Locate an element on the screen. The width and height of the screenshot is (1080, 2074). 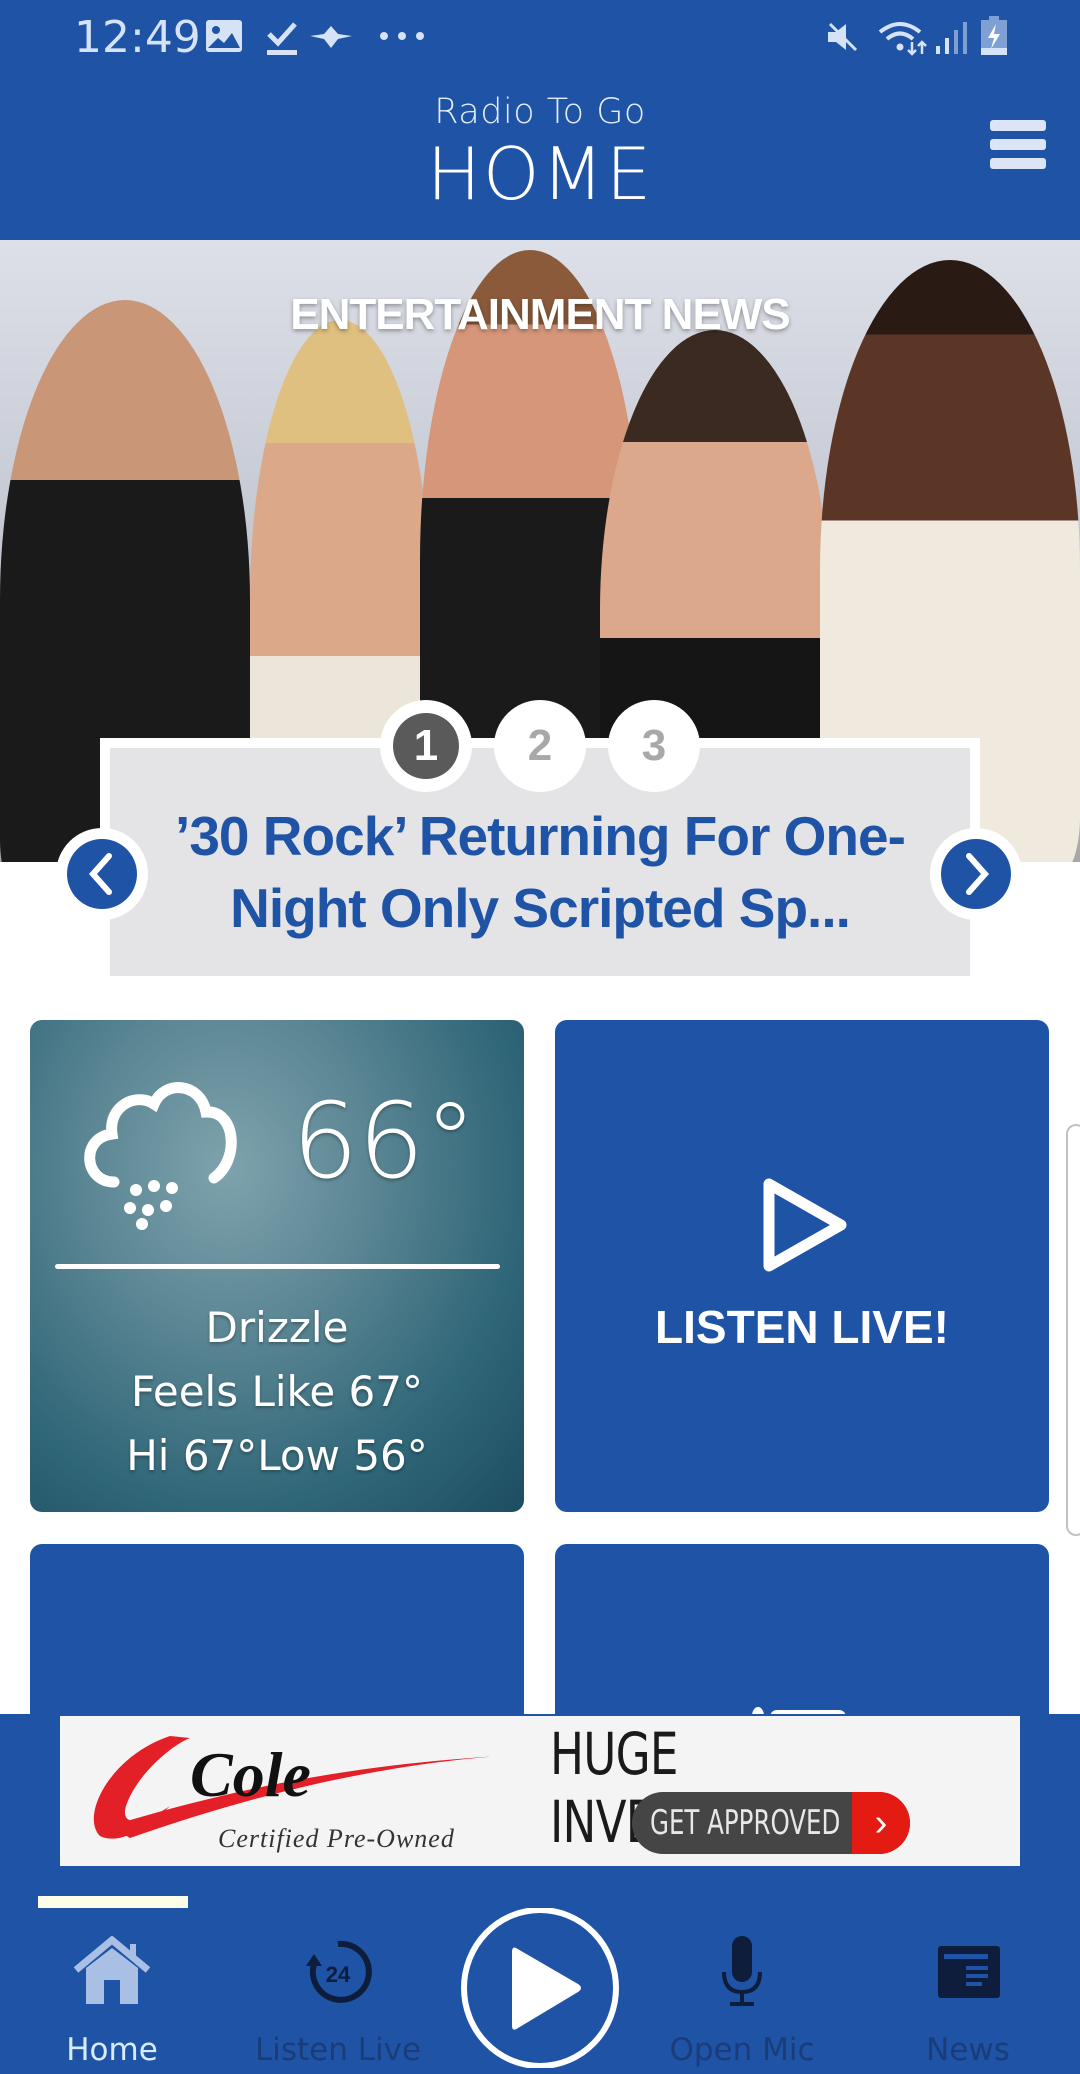
carousel-page-2: 2 is located at coordinates (540, 746).